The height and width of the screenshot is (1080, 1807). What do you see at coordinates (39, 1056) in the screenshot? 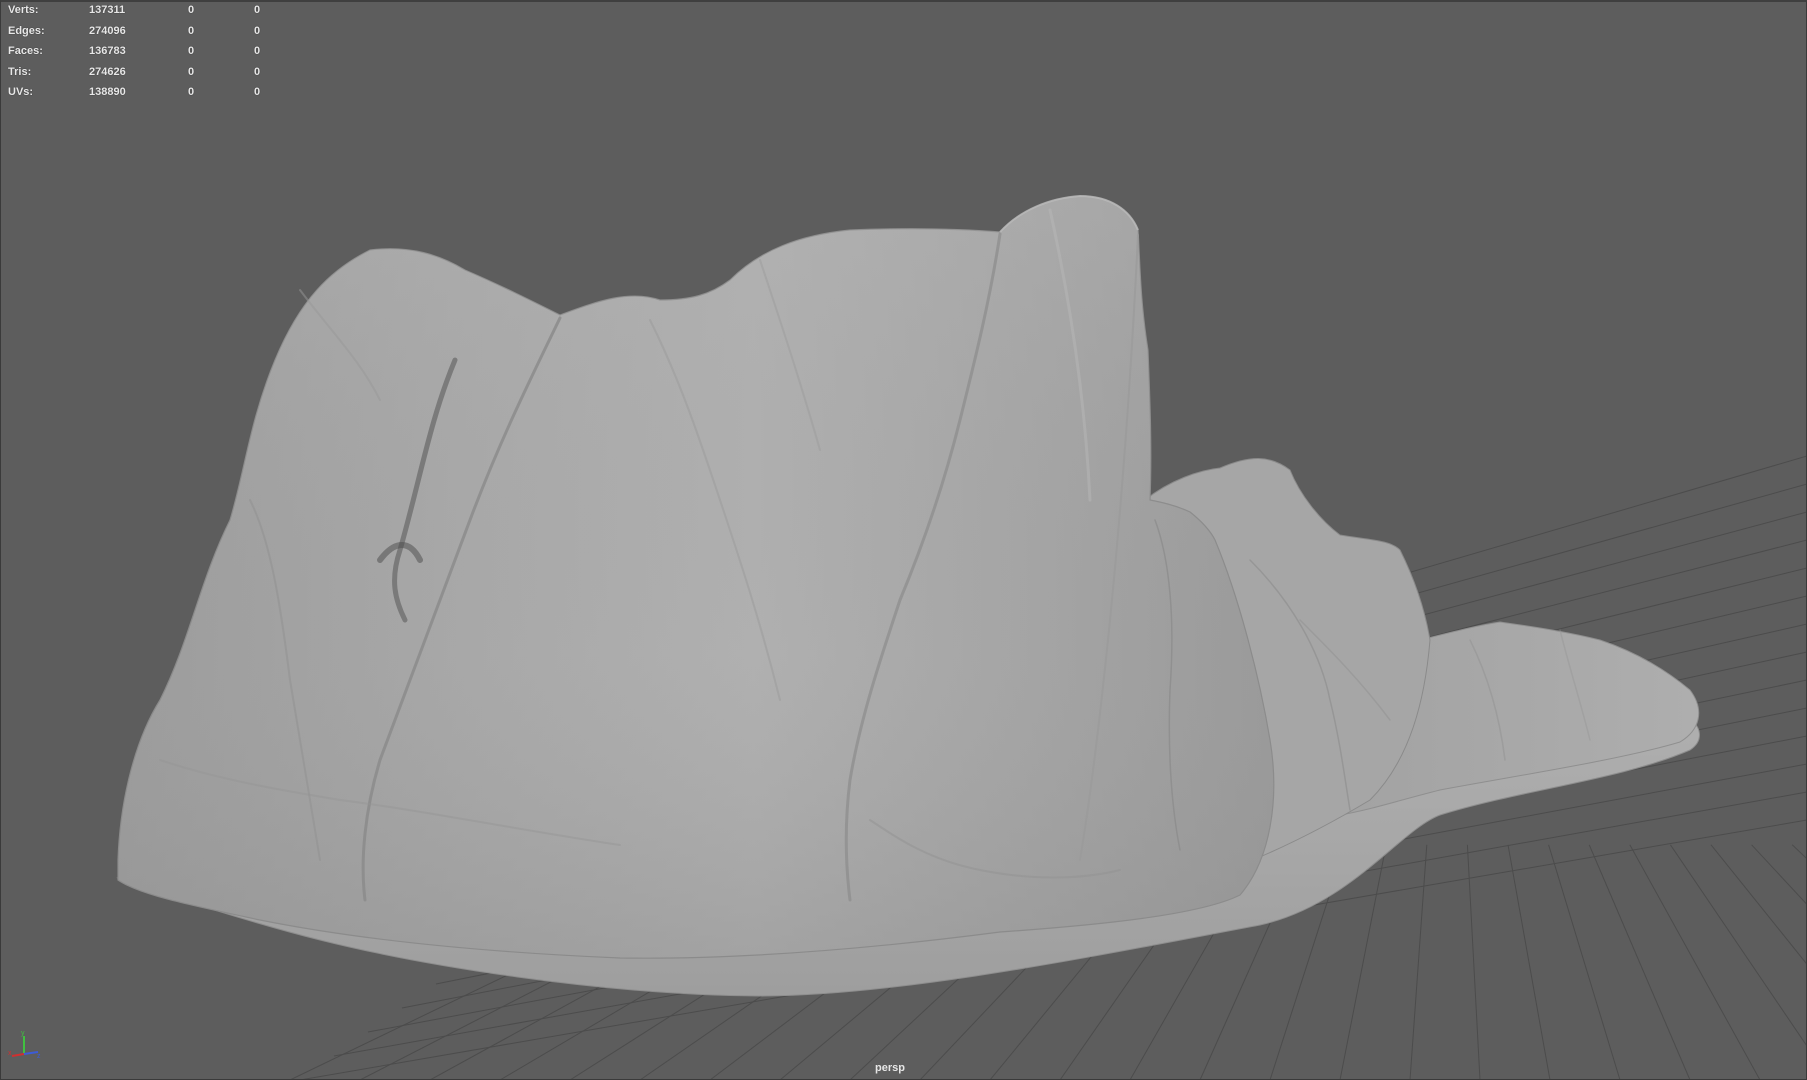
I see `svg-text: z` at bounding box center [39, 1056].